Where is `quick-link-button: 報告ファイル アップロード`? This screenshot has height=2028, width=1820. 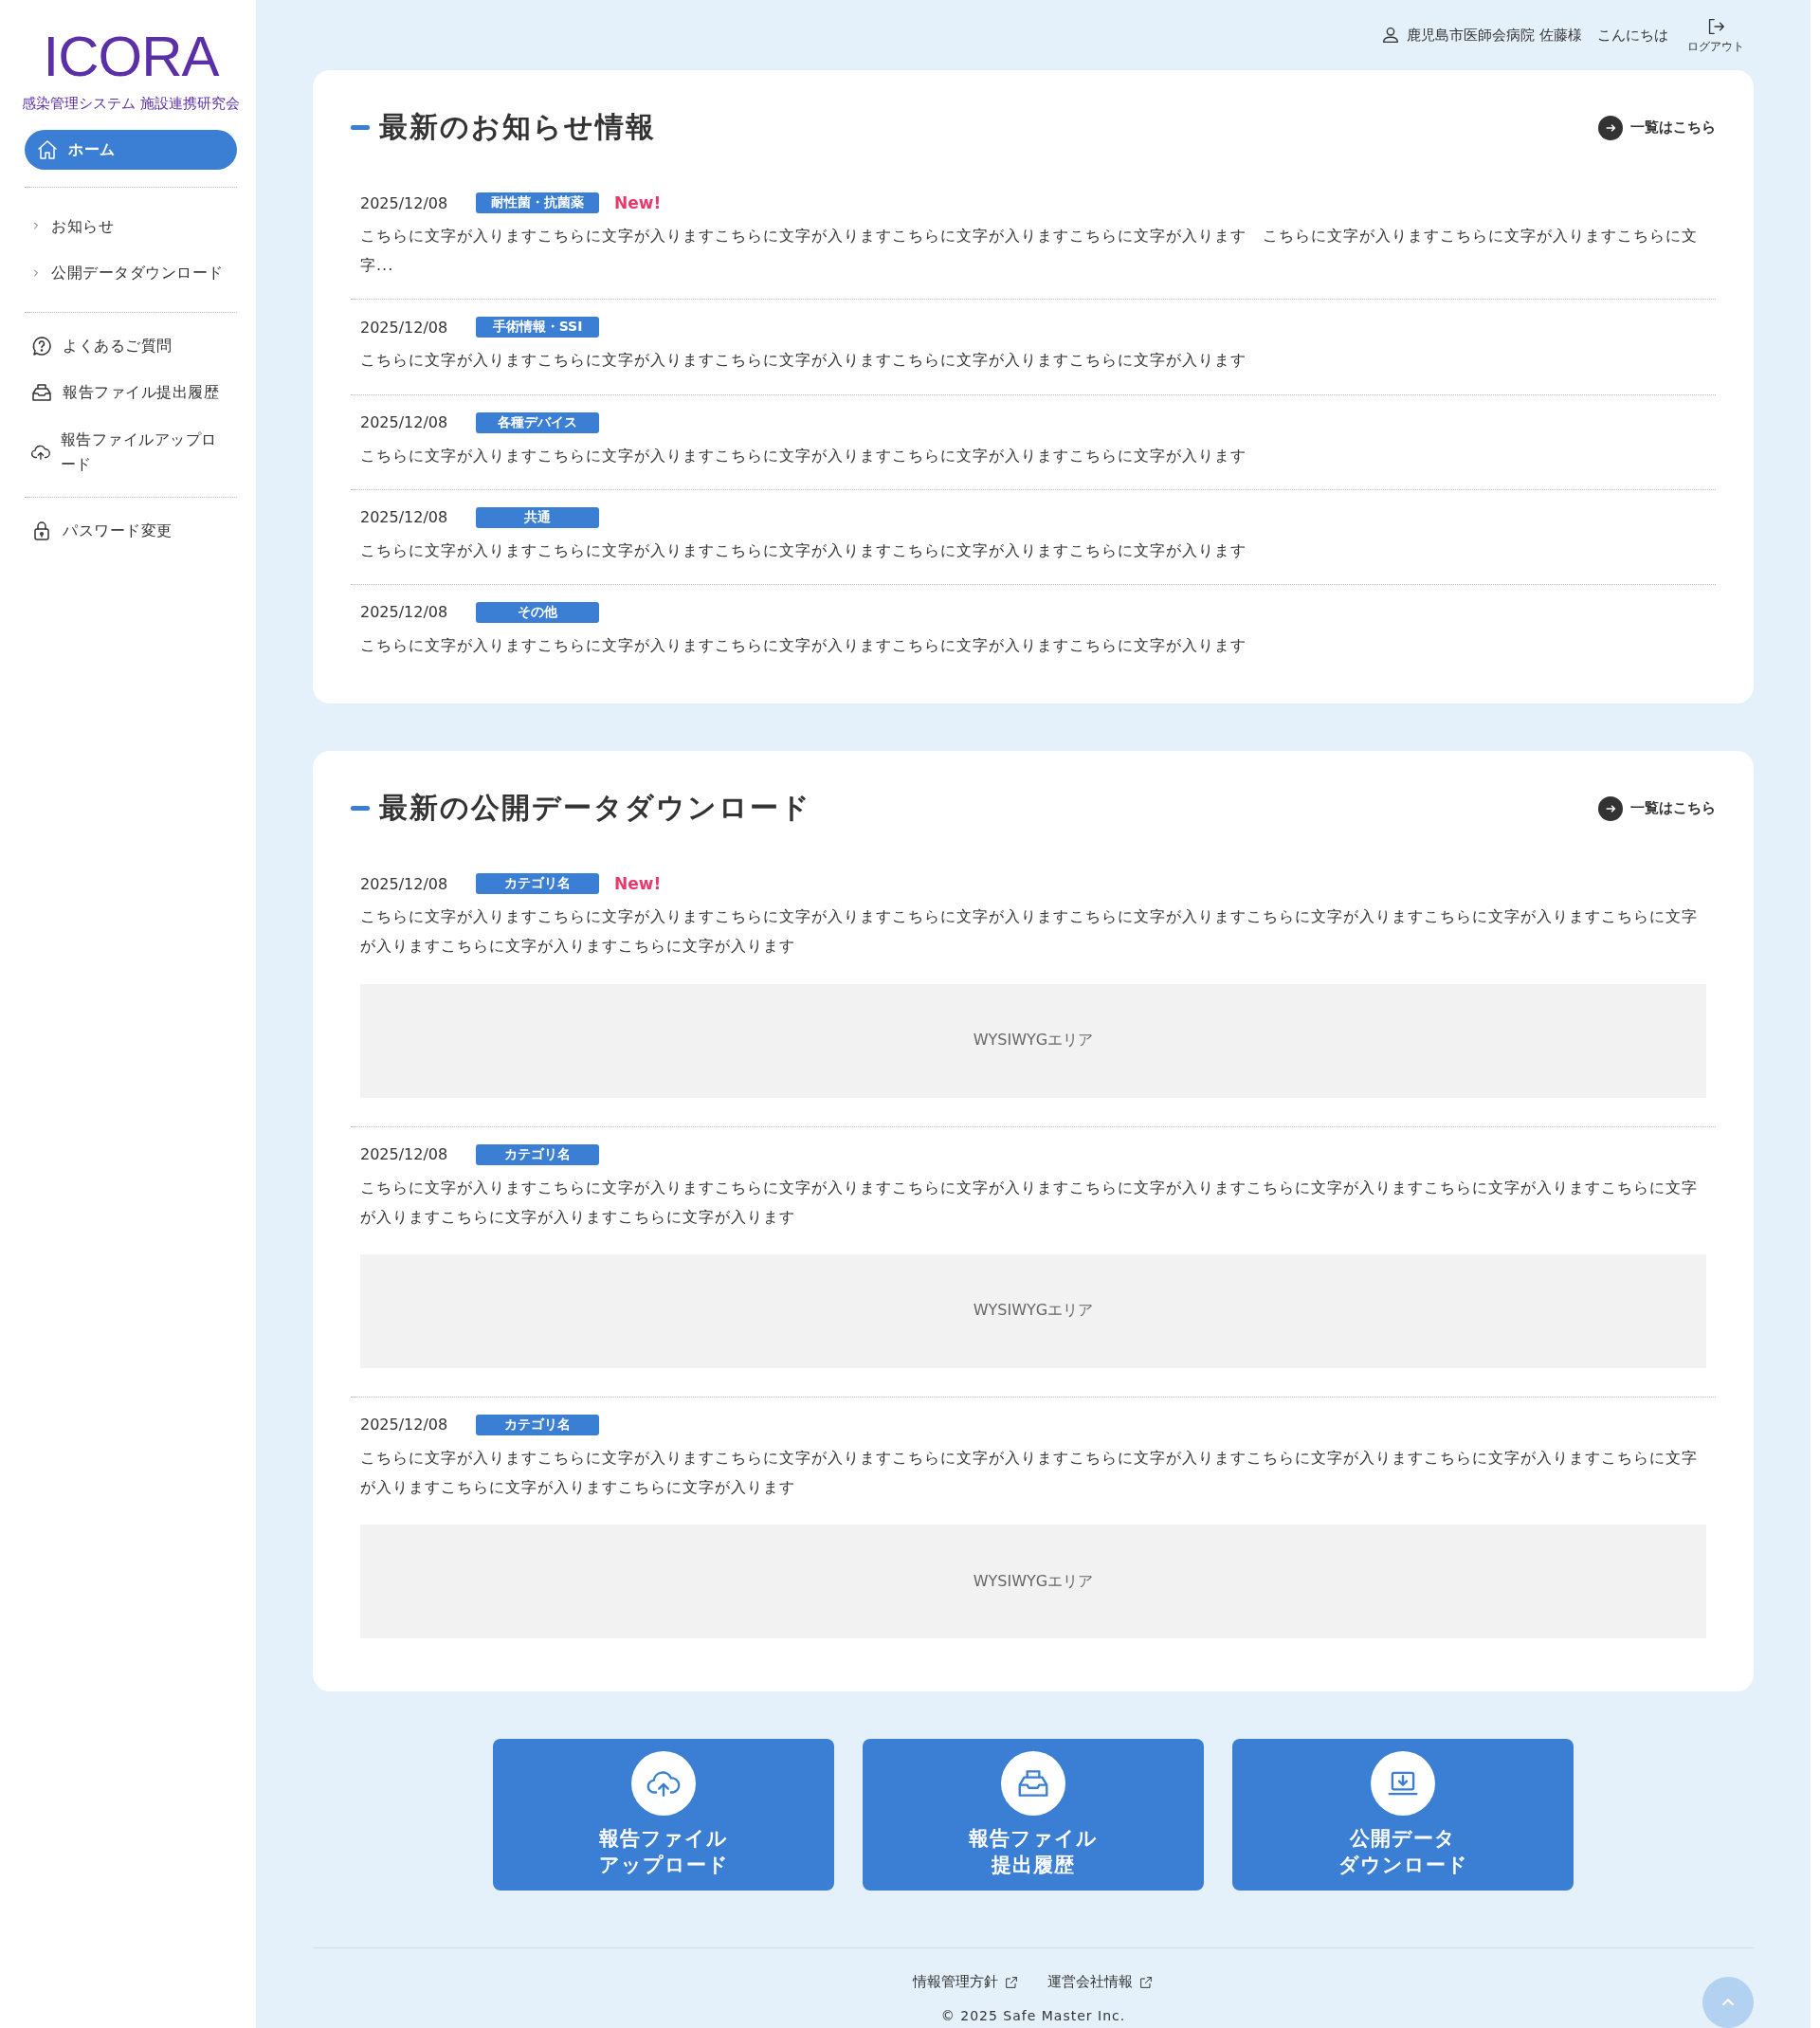
quick-link-button: 報告ファイル アップロード is located at coordinates (663, 1815).